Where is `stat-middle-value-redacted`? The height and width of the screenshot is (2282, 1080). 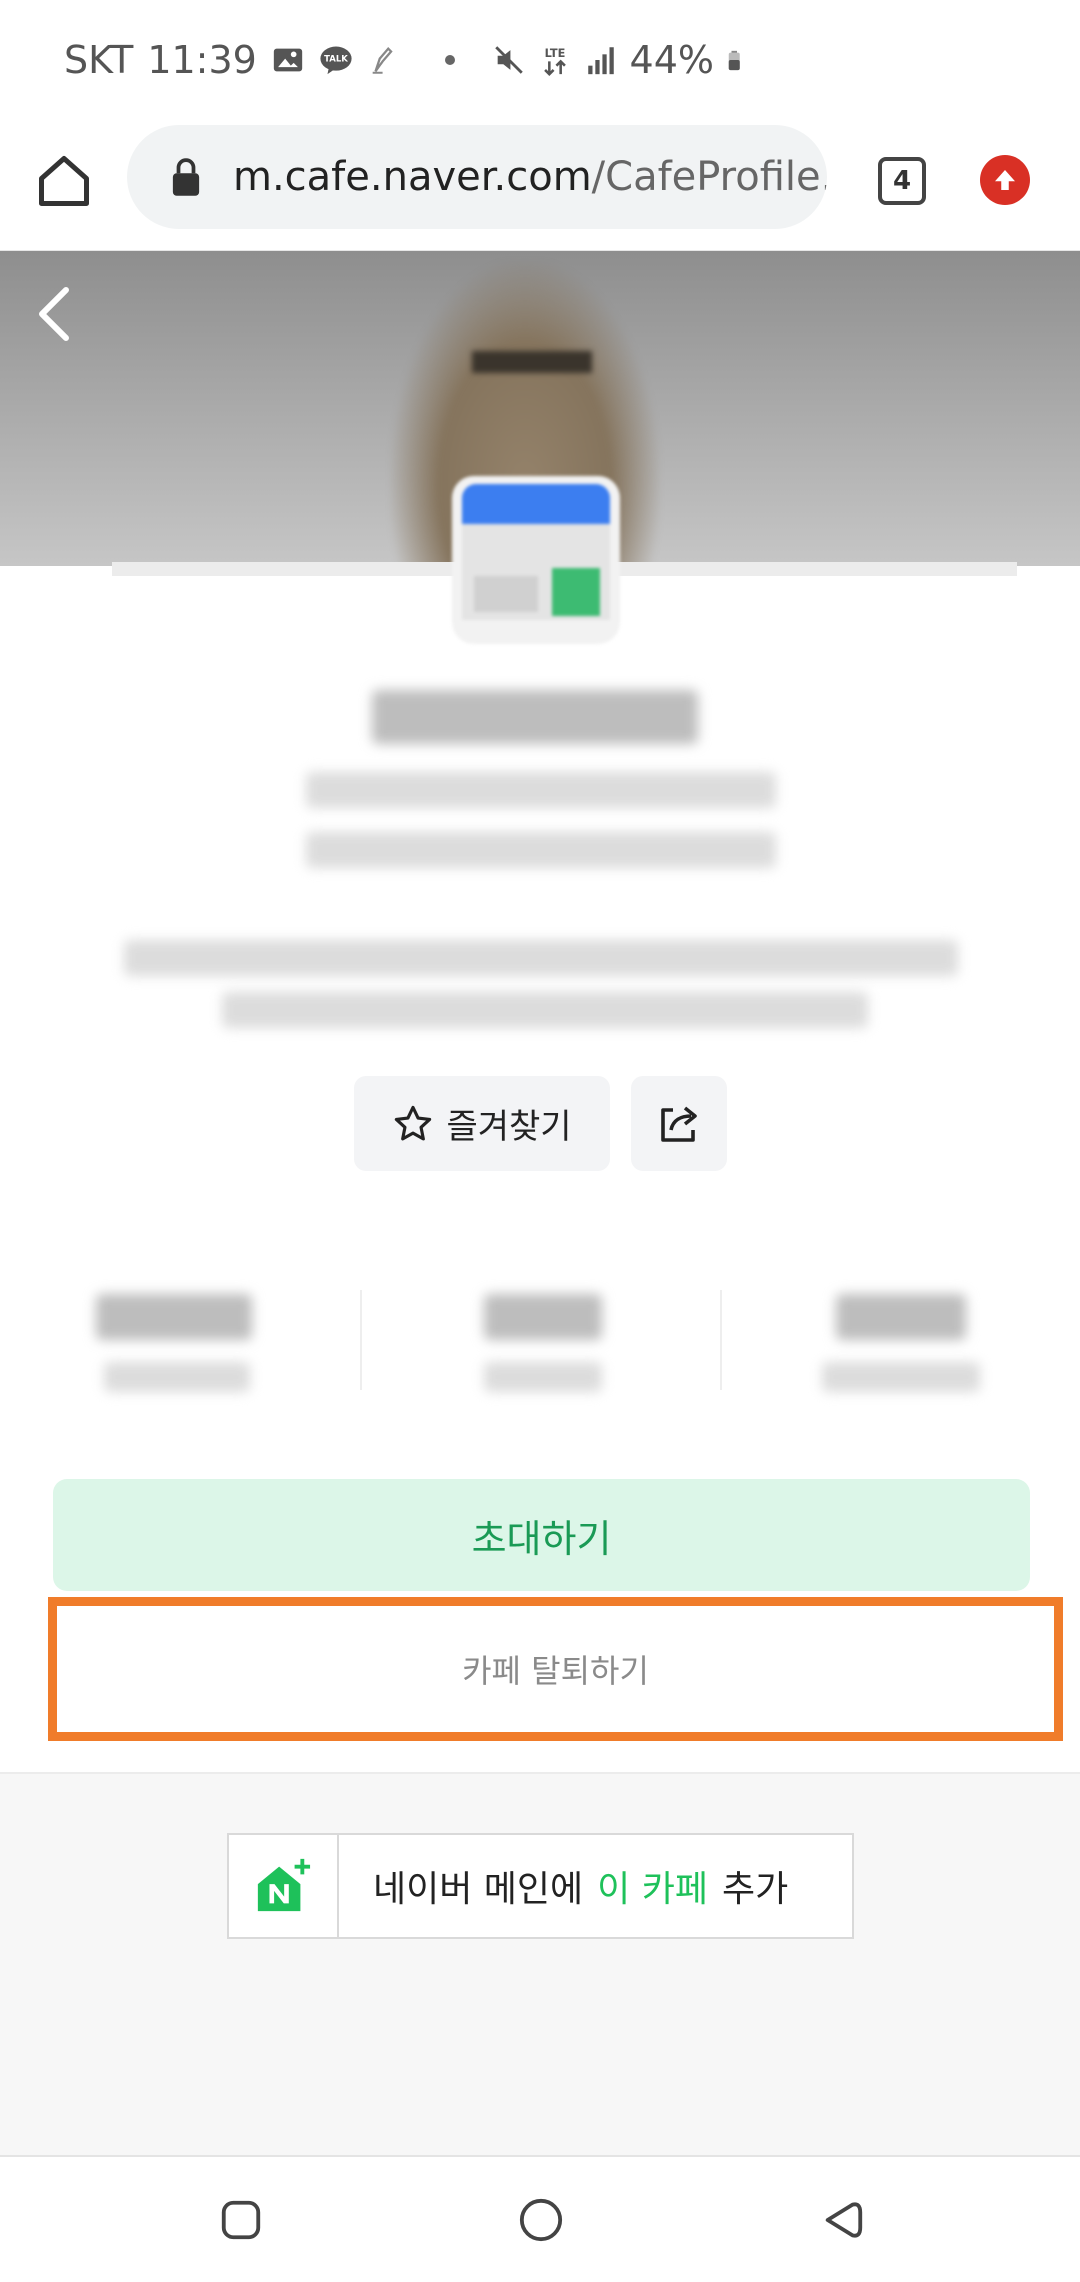
stat-middle-value-redacted is located at coordinates (543, 1317).